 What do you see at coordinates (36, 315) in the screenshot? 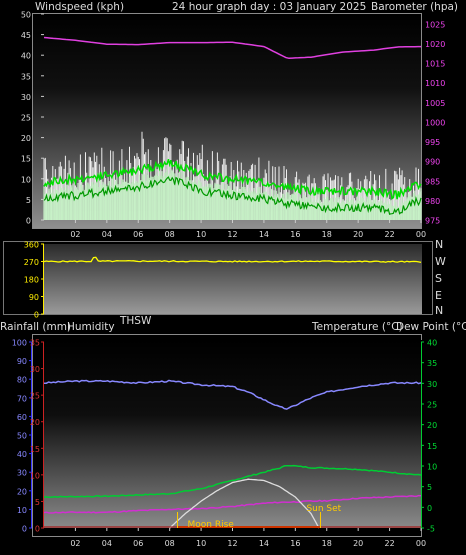
I see `direction-tick-label: 0` at bounding box center [36, 315].